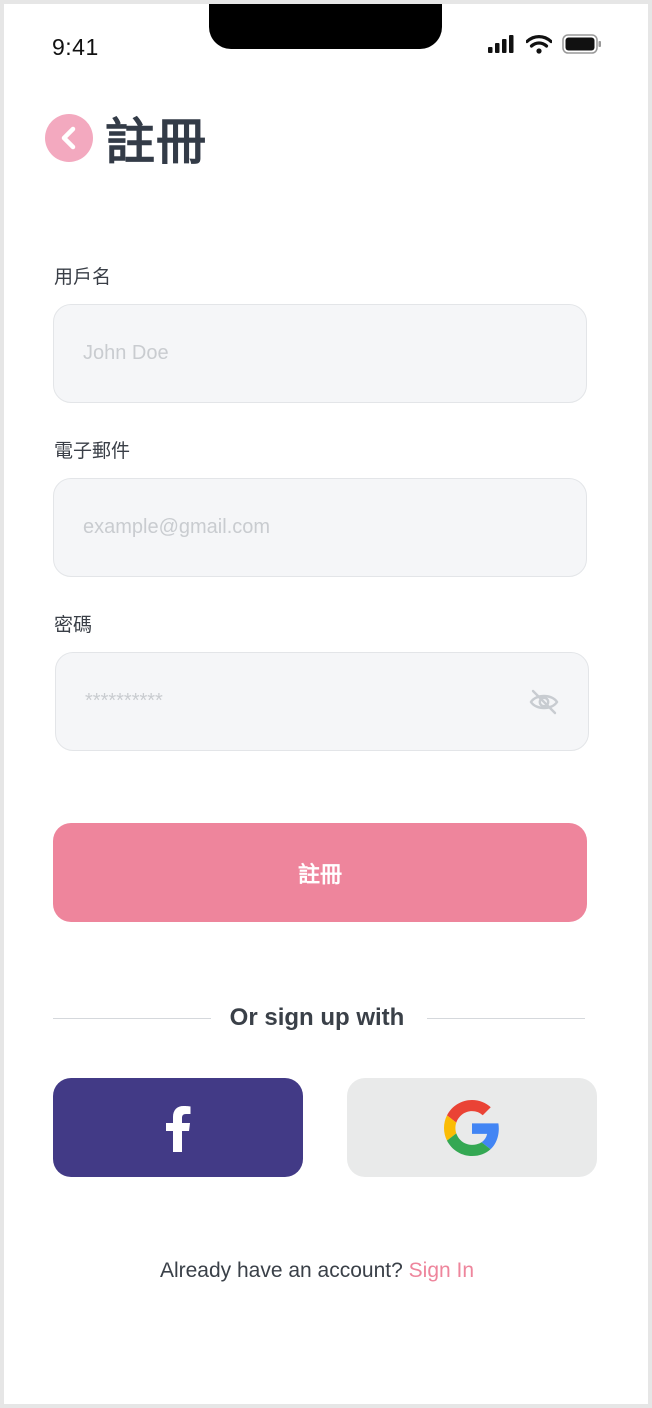 The width and height of the screenshot is (652, 1408). Describe the element at coordinates (501, 44) in the screenshot. I see `signal-icon` at that location.